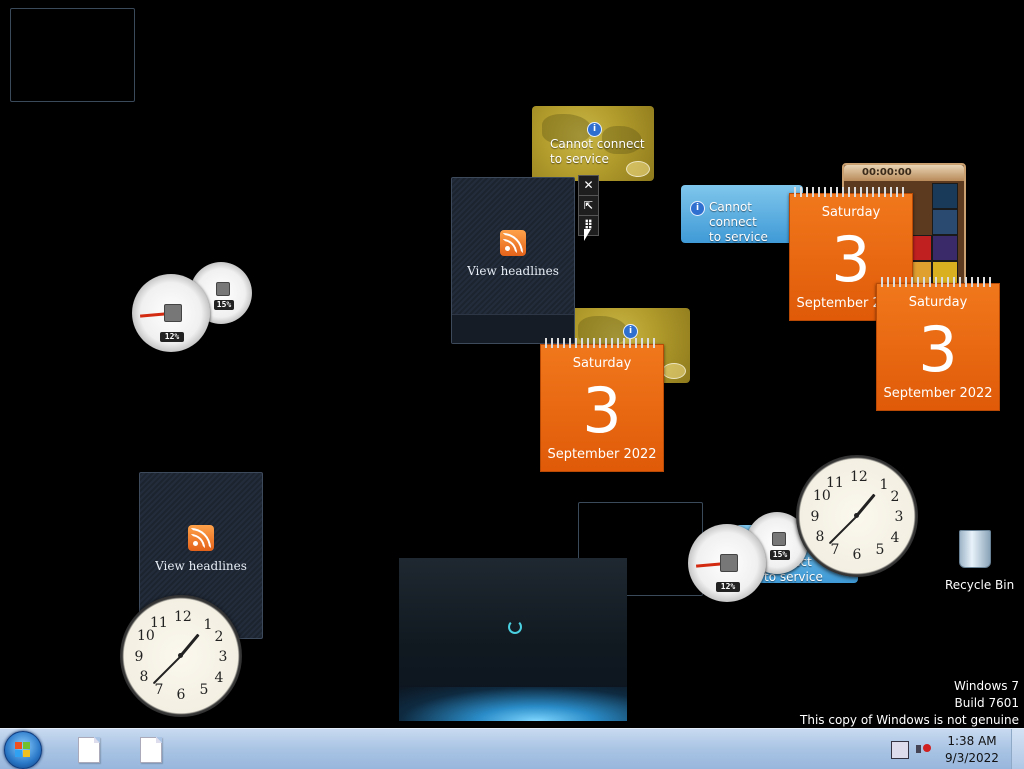 This screenshot has width=1024, height=769. I want to click on slideshow-gadget, so click(513, 639).